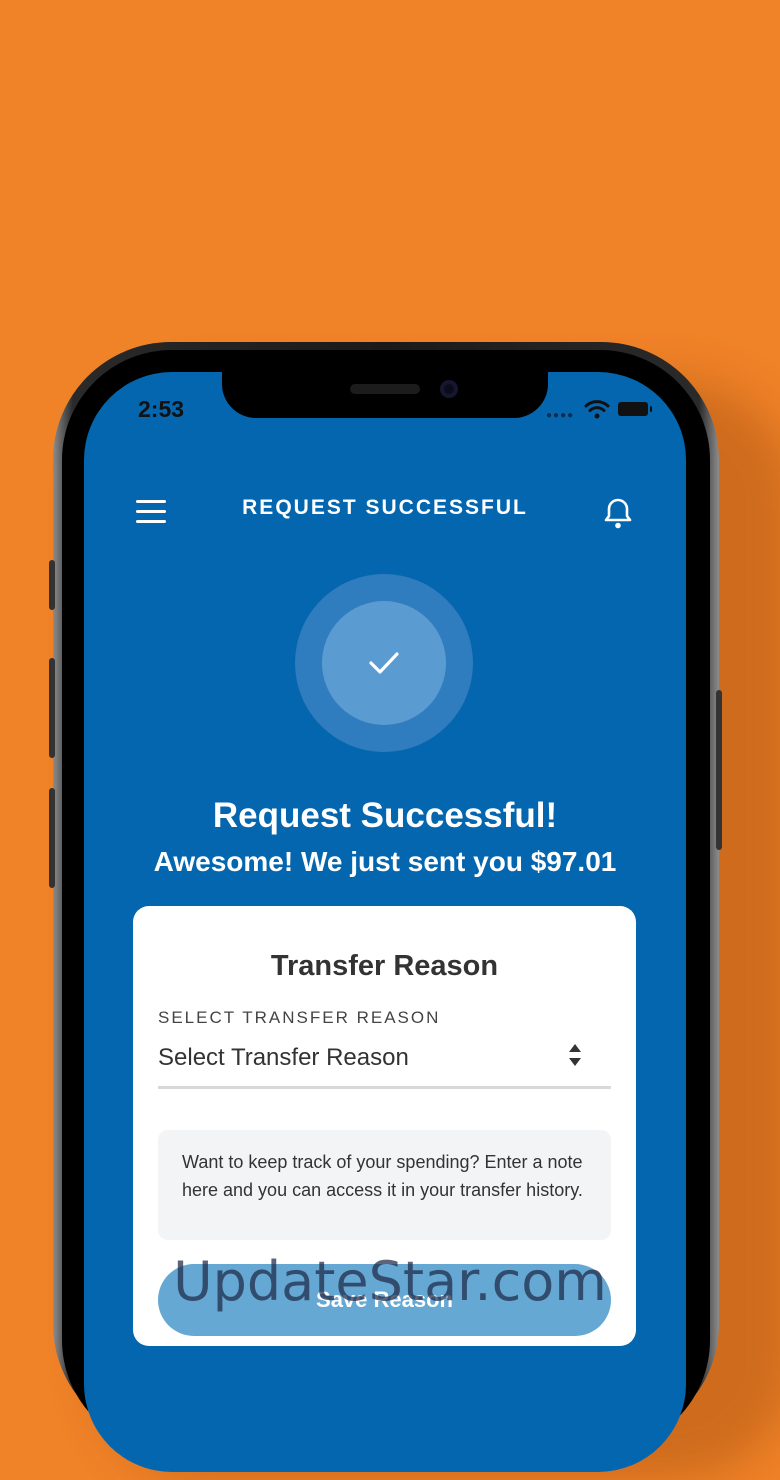  What do you see at coordinates (618, 512) in the screenshot?
I see `bell-icon` at bounding box center [618, 512].